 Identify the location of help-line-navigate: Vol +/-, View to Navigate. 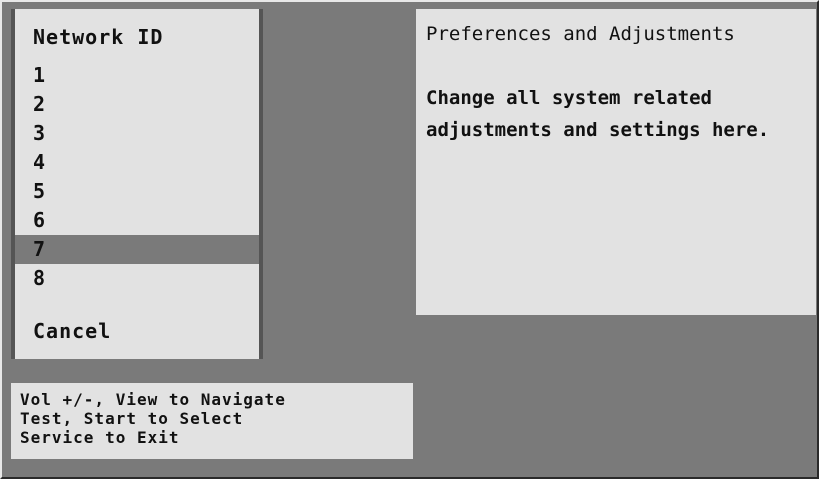
(153, 399).